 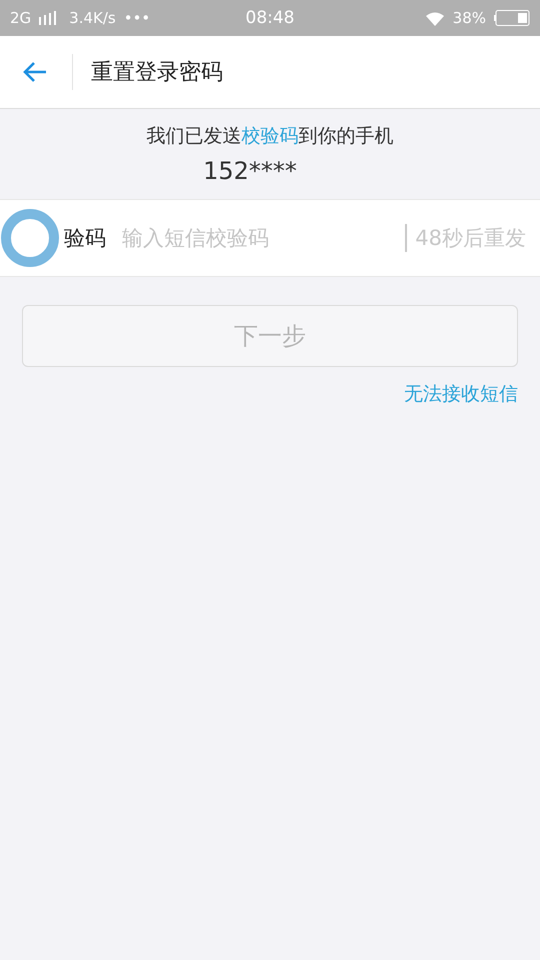 I want to click on notice-text: 我们已发送校验码到你的手机, so click(x=270, y=136).